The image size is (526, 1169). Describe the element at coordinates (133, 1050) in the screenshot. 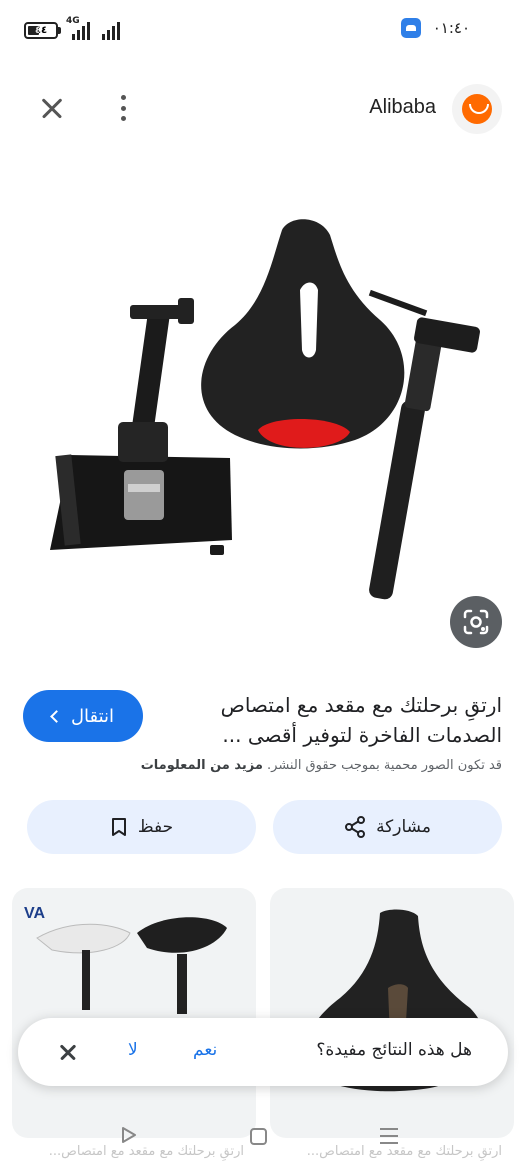

I see `feedback-no-button: لا` at that location.